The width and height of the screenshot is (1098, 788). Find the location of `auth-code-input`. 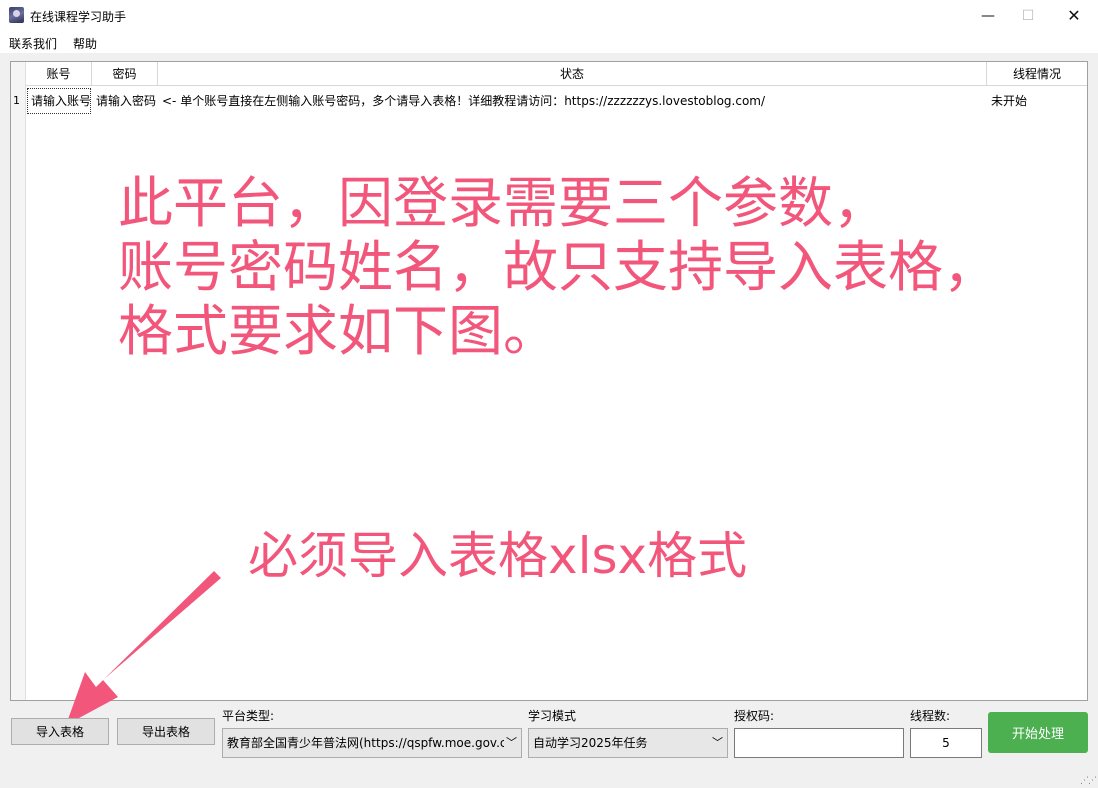

auth-code-input is located at coordinates (819, 743).